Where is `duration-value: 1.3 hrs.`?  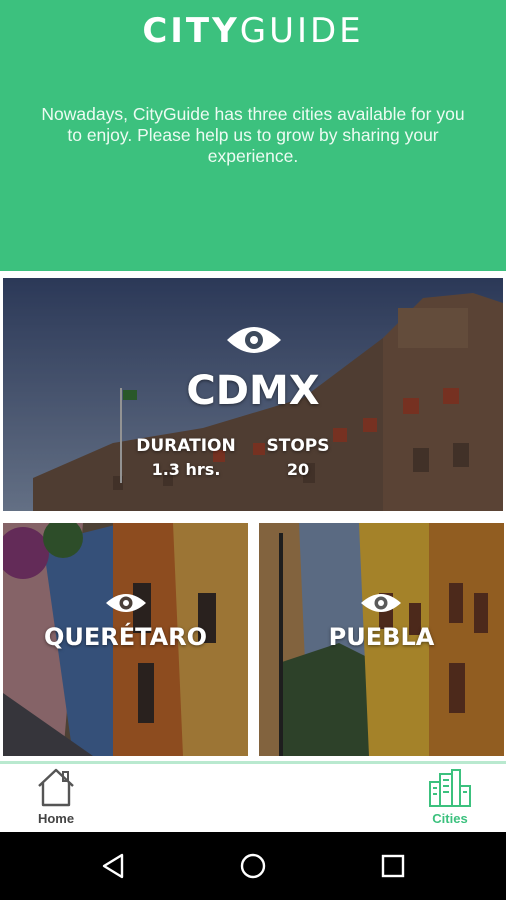 duration-value: 1.3 hrs. is located at coordinates (186, 469).